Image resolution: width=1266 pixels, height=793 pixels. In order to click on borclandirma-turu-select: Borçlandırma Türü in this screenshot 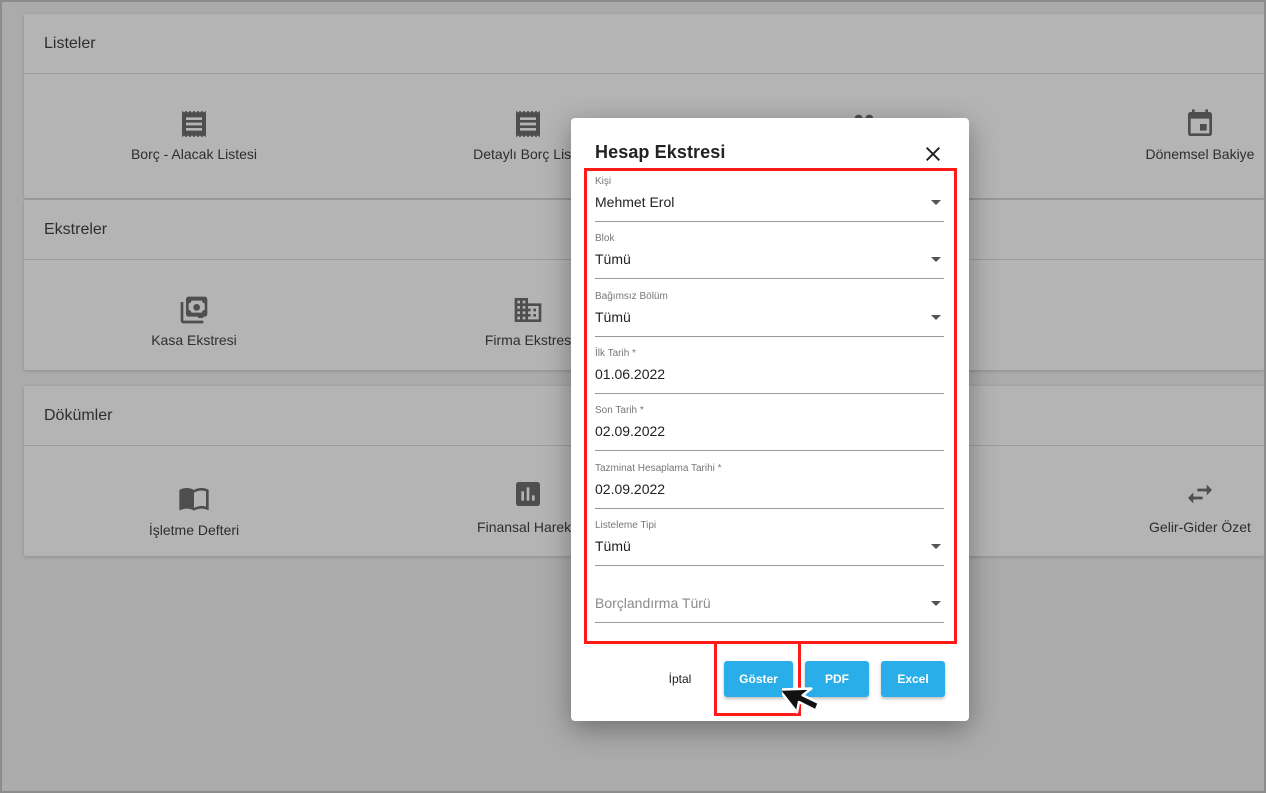, I will do `click(769, 596)`.